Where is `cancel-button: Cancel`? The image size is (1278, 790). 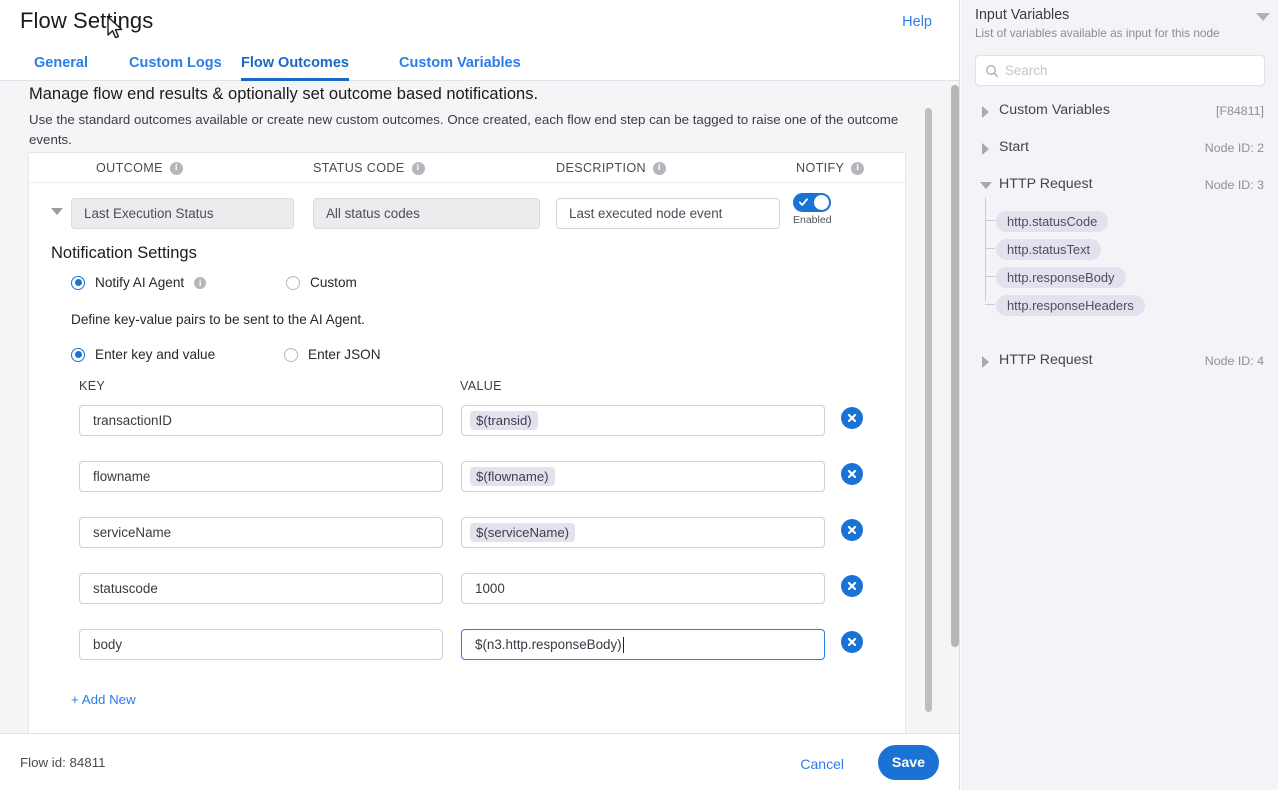
cancel-button: Cancel is located at coordinates (822, 764).